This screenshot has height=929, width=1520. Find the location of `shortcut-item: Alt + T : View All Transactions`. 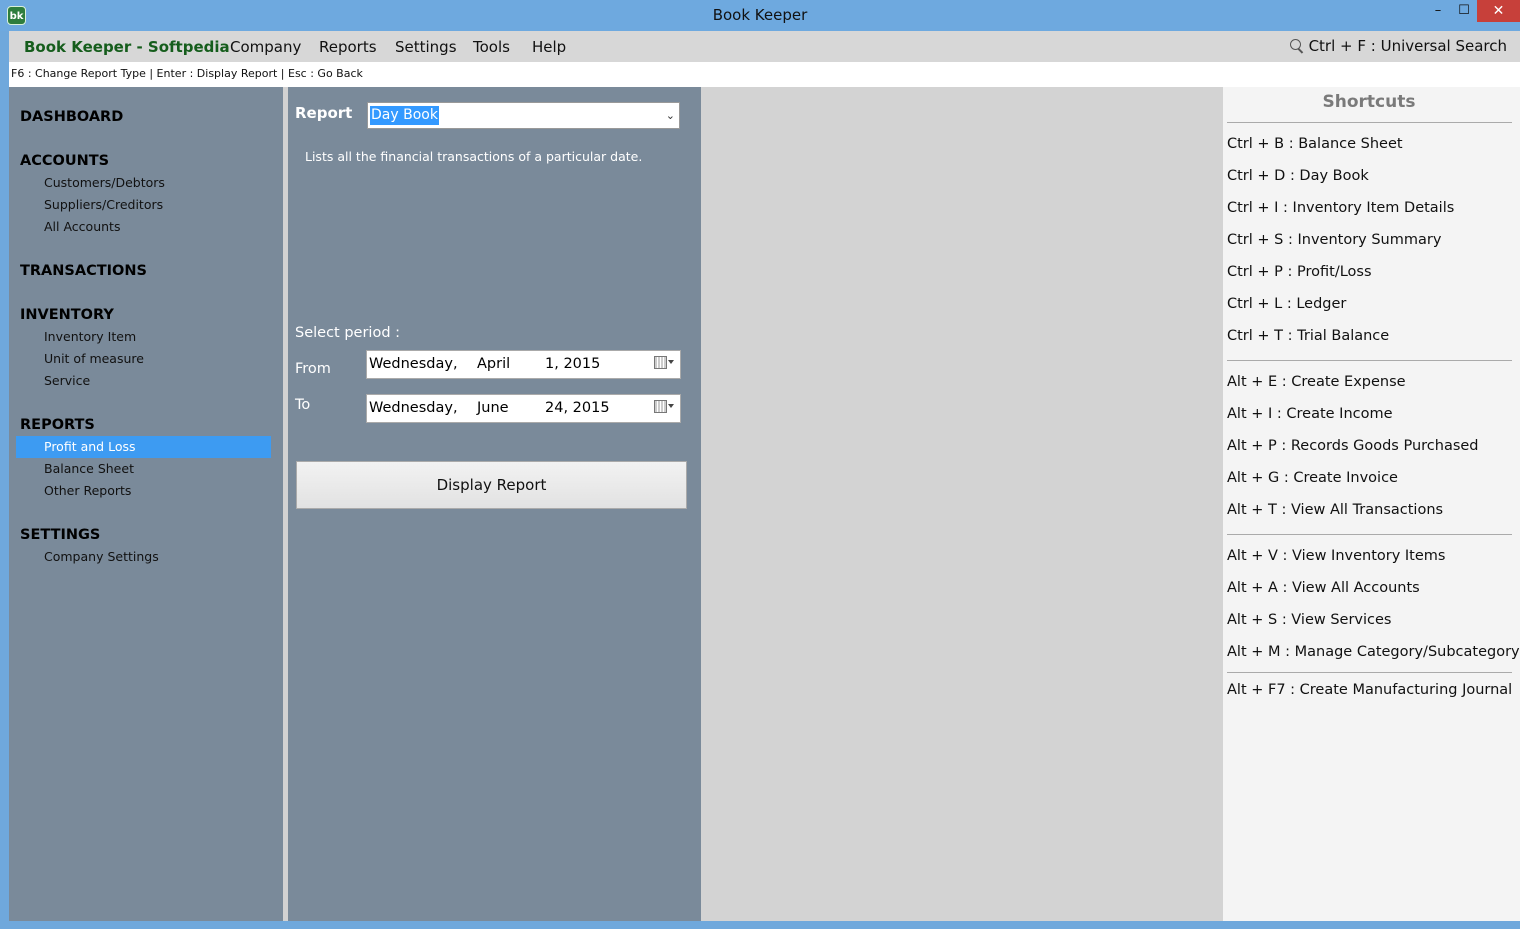

shortcut-item: Alt + T : View All Transactions is located at coordinates (1335, 510).